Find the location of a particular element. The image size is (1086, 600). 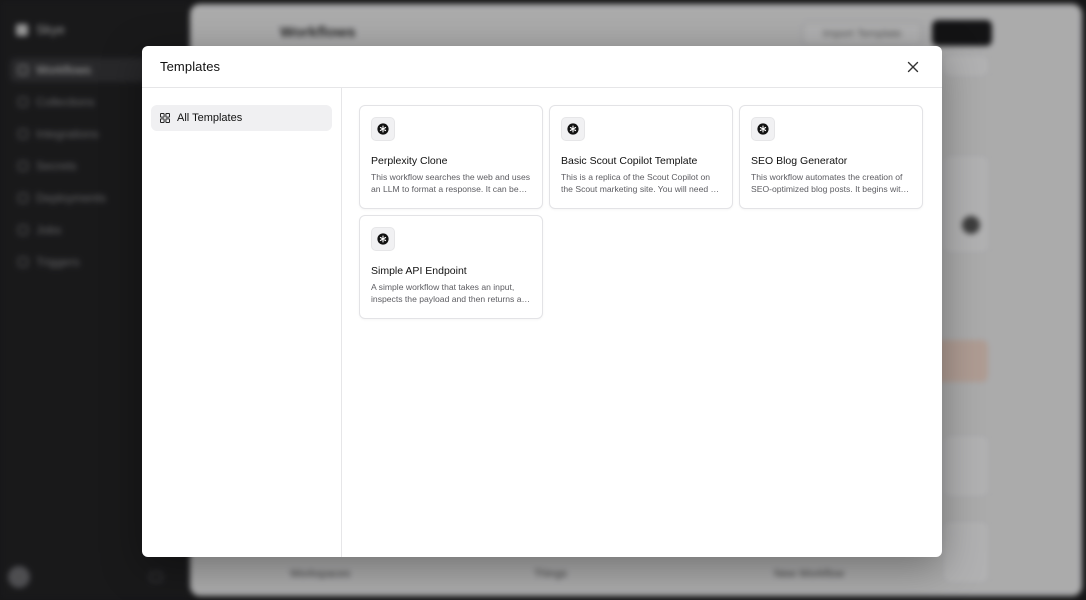

template-name: Perplexity Clone is located at coordinates (409, 161).